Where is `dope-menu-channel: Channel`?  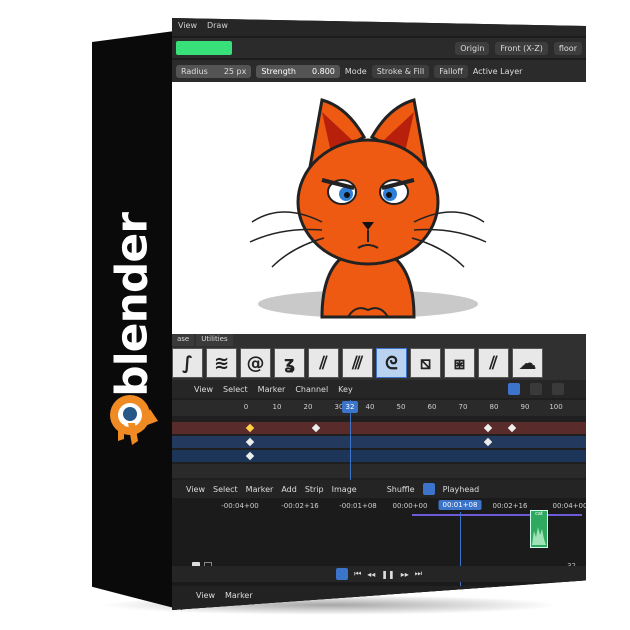 dope-menu-channel: Channel is located at coordinates (311, 389).